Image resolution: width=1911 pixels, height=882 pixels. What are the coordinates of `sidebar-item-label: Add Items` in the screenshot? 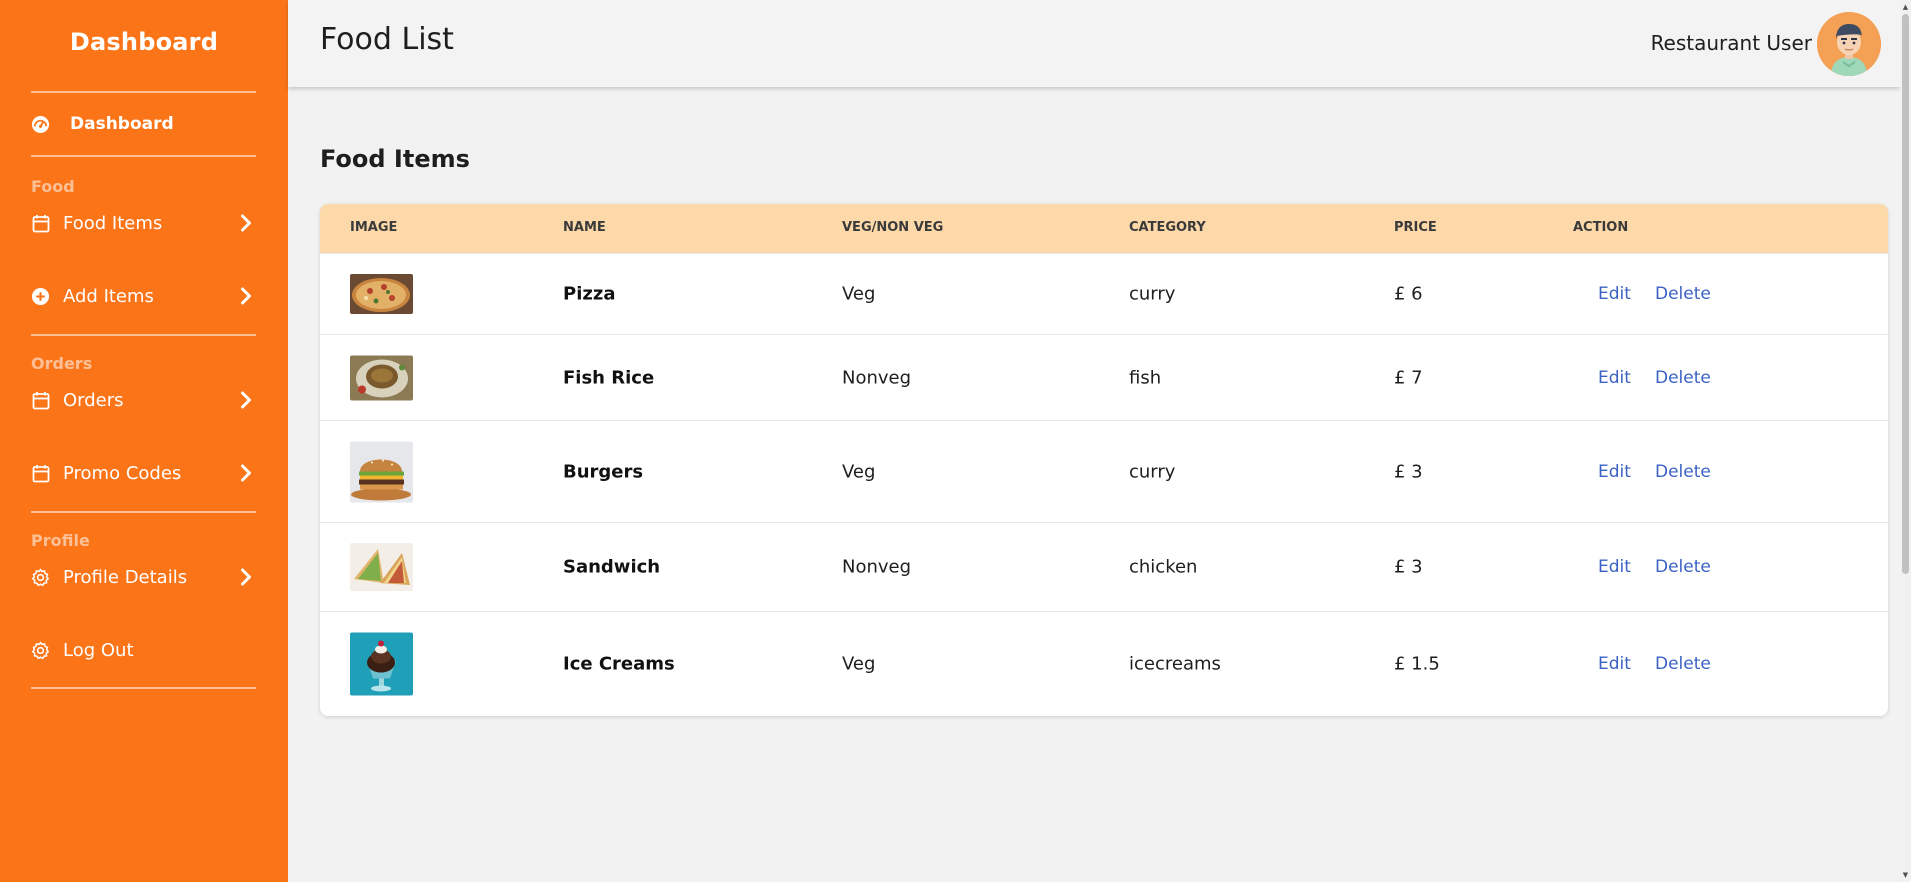 It's located at (108, 296).